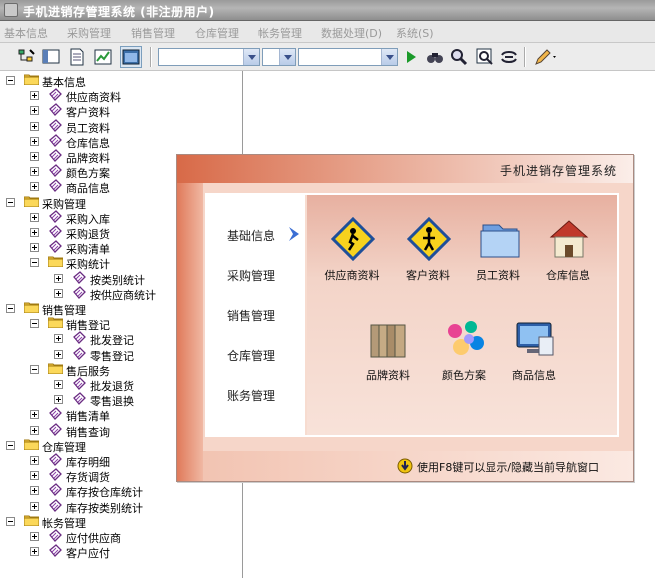 This screenshot has height=578, width=655. I want to click on tree-tool-button, so click(27, 57).